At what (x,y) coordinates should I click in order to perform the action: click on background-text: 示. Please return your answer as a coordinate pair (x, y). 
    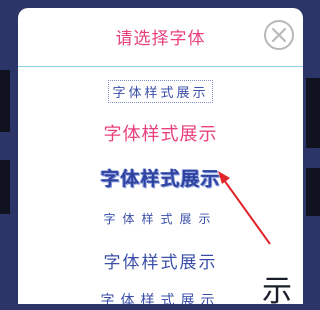
    Looking at the image, I should click on (277, 291).